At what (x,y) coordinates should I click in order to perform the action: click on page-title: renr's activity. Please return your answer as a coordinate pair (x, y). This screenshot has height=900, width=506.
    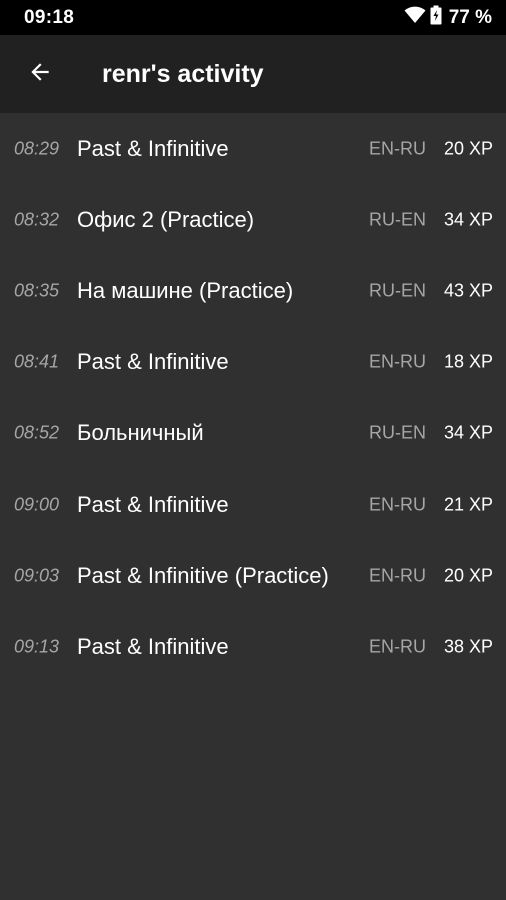
    Looking at the image, I should click on (183, 73).